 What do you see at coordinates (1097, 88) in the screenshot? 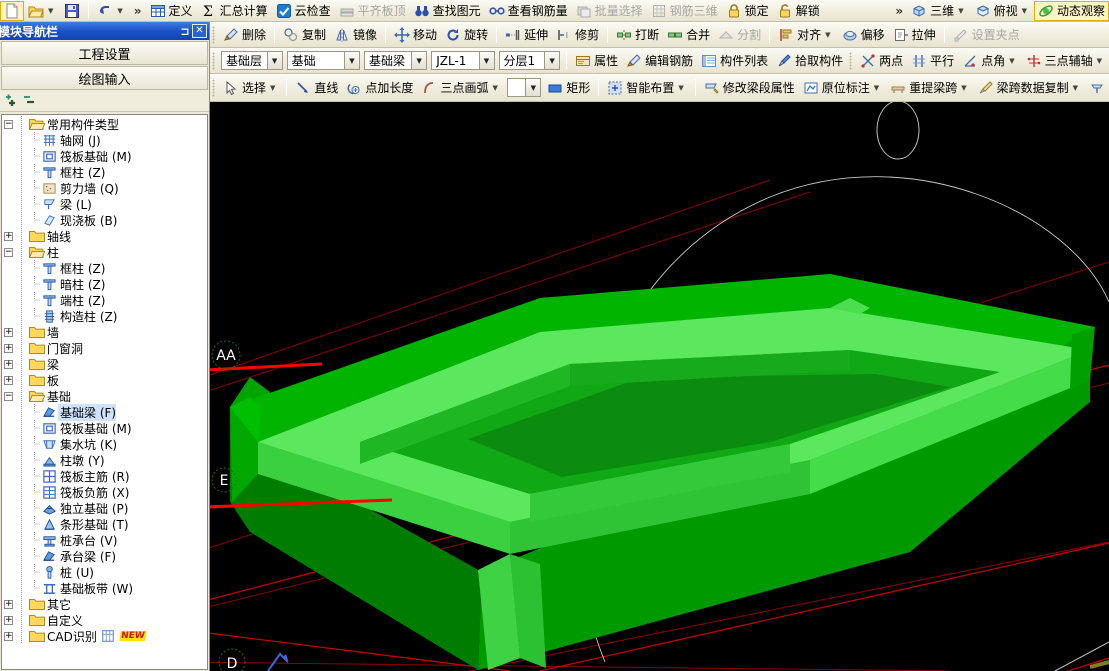
I see `beam-more-button` at bounding box center [1097, 88].